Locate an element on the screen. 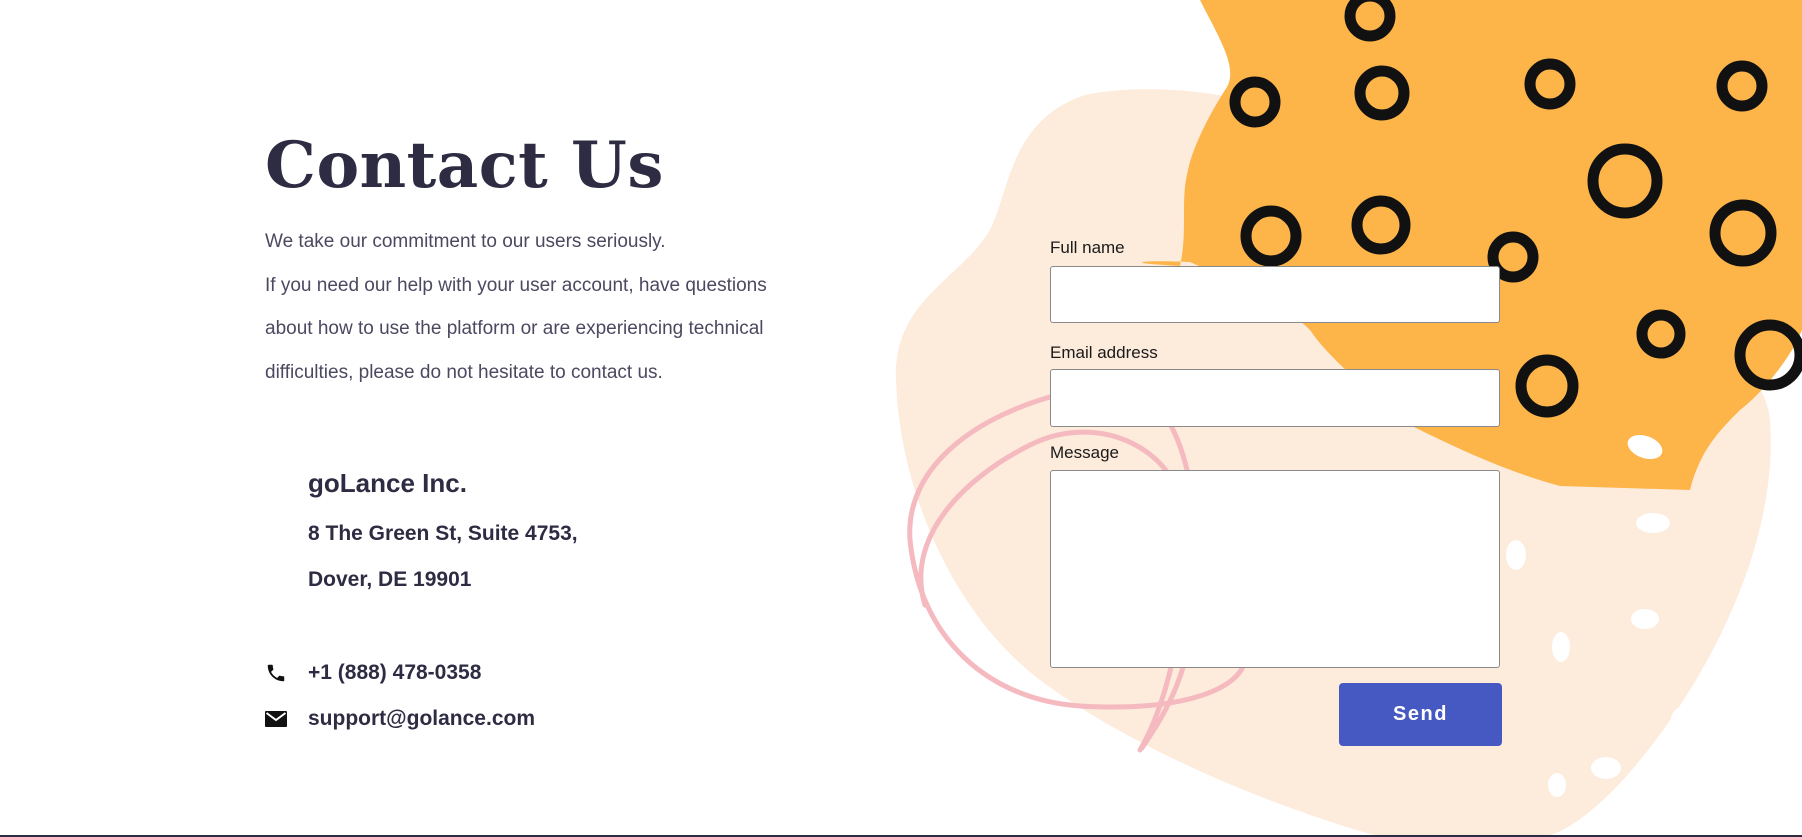 The image size is (1802, 837). email-row: support@golance.com is located at coordinates (400, 719).